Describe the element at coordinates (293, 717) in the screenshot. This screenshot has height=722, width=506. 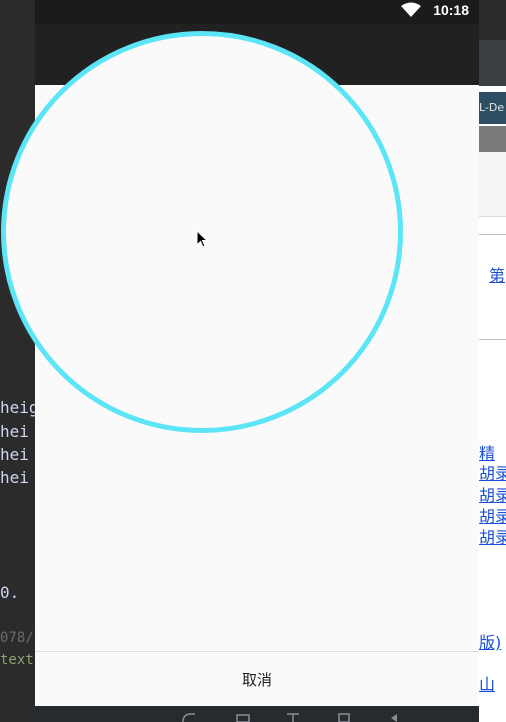
I see `home-icon` at that location.